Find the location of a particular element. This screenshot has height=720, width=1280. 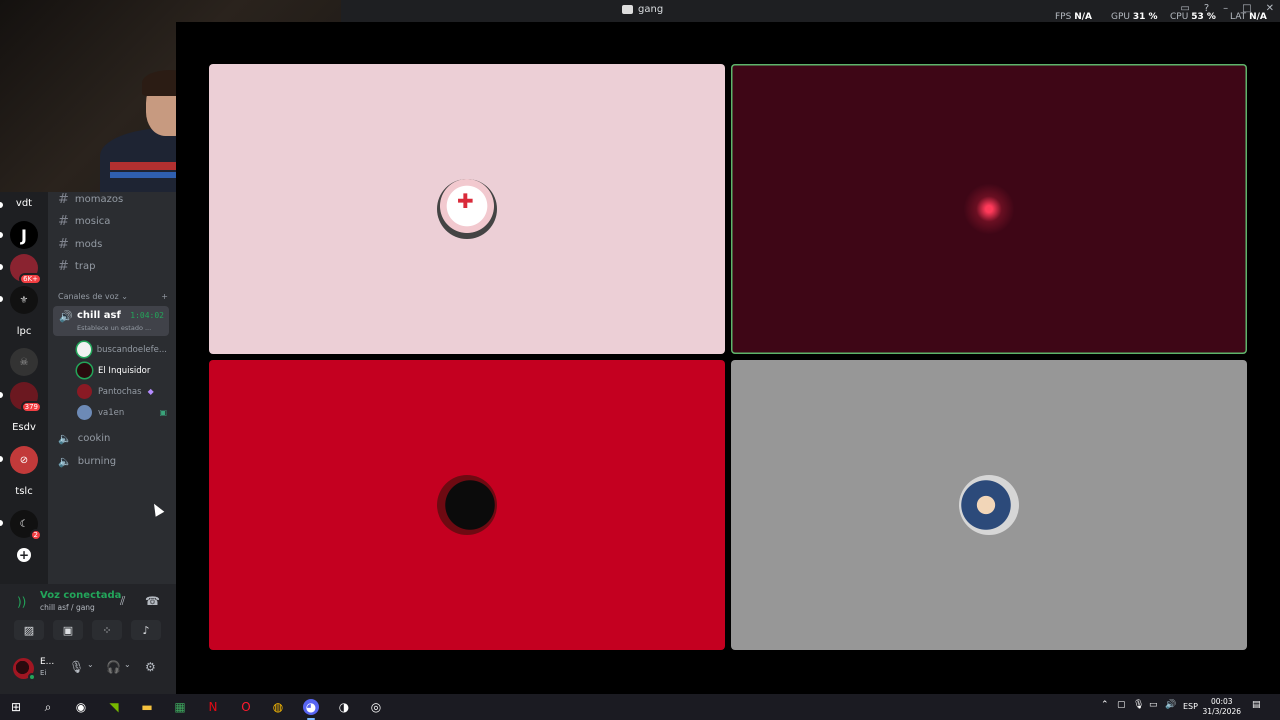

server-wings: ⚜ is located at coordinates (24, 300).